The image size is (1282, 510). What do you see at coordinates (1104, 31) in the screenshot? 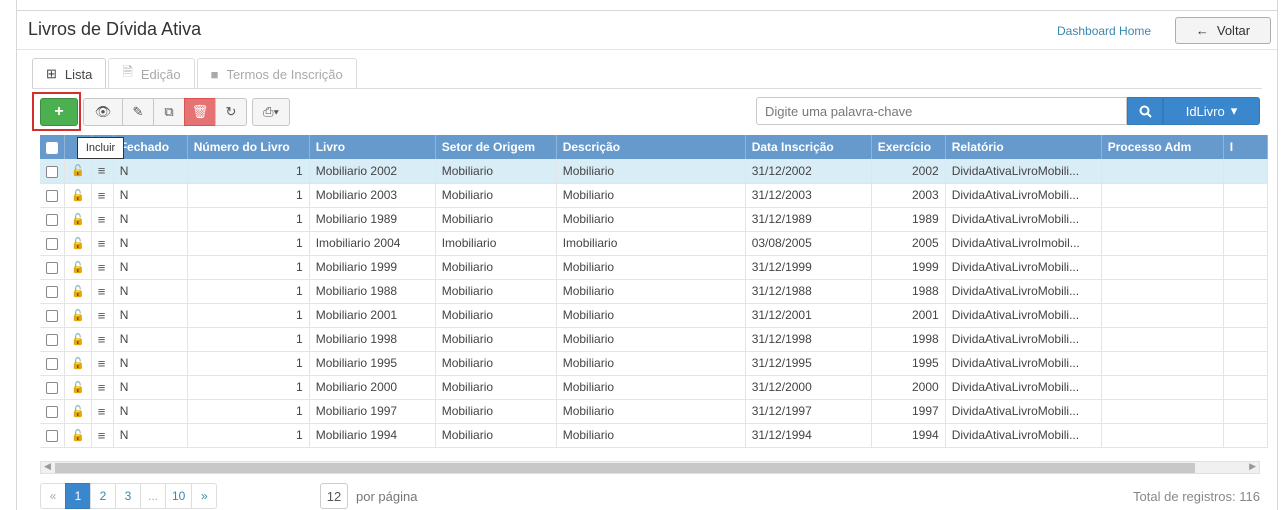
I see `dashboard-home-link: Dashboard Home` at bounding box center [1104, 31].